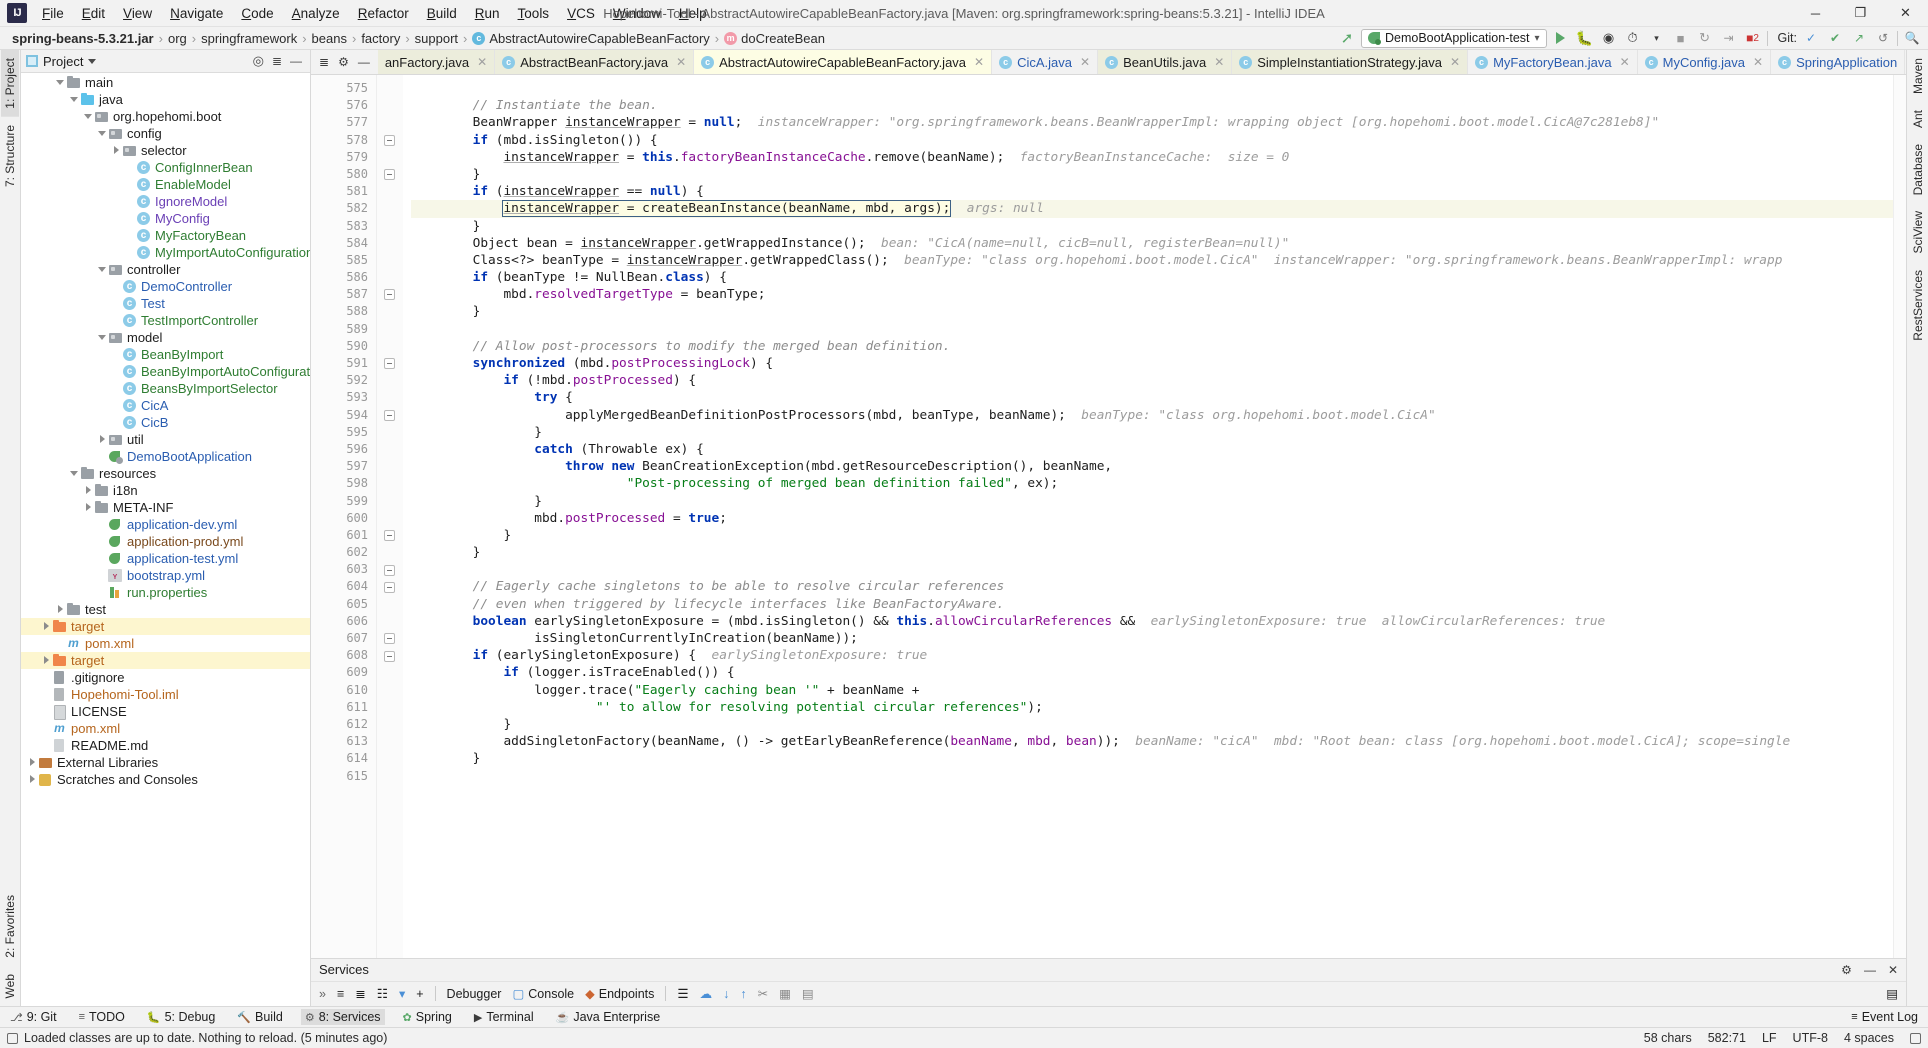 The width and height of the screenshot is (1928, 1048). What do you see at coordinates (1152, 311) in the screenshot?
I see `code-line-588: }` at bounding box center [1152, 311].